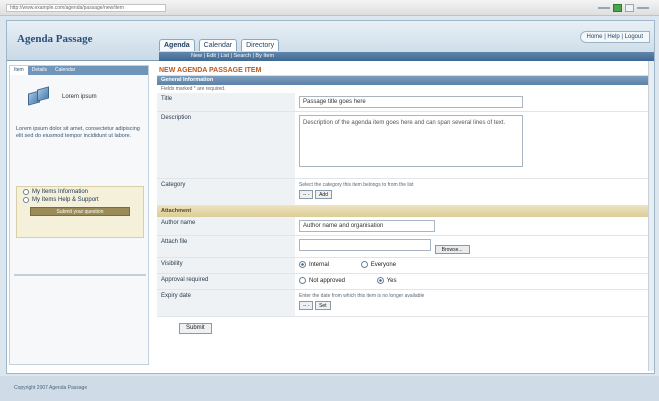  I want to click on sidebar-option-information: My Items Information, so click(80, 191).